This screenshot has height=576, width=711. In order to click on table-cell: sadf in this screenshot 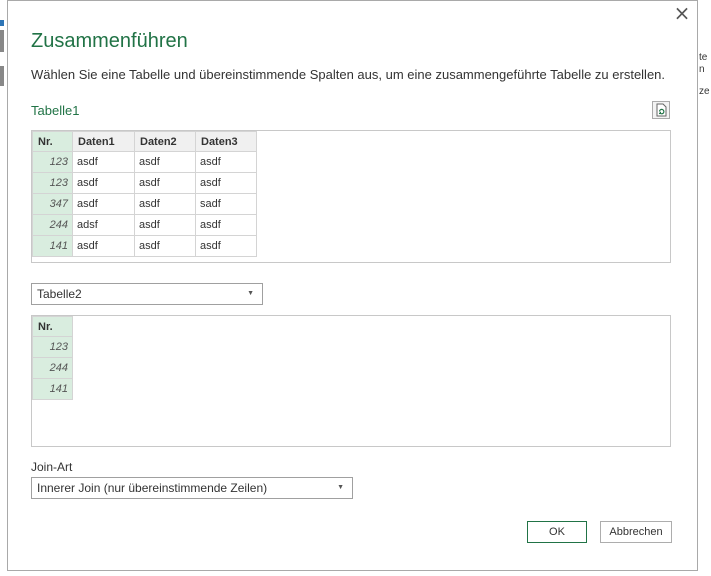, I will do `click(226, 204)`.